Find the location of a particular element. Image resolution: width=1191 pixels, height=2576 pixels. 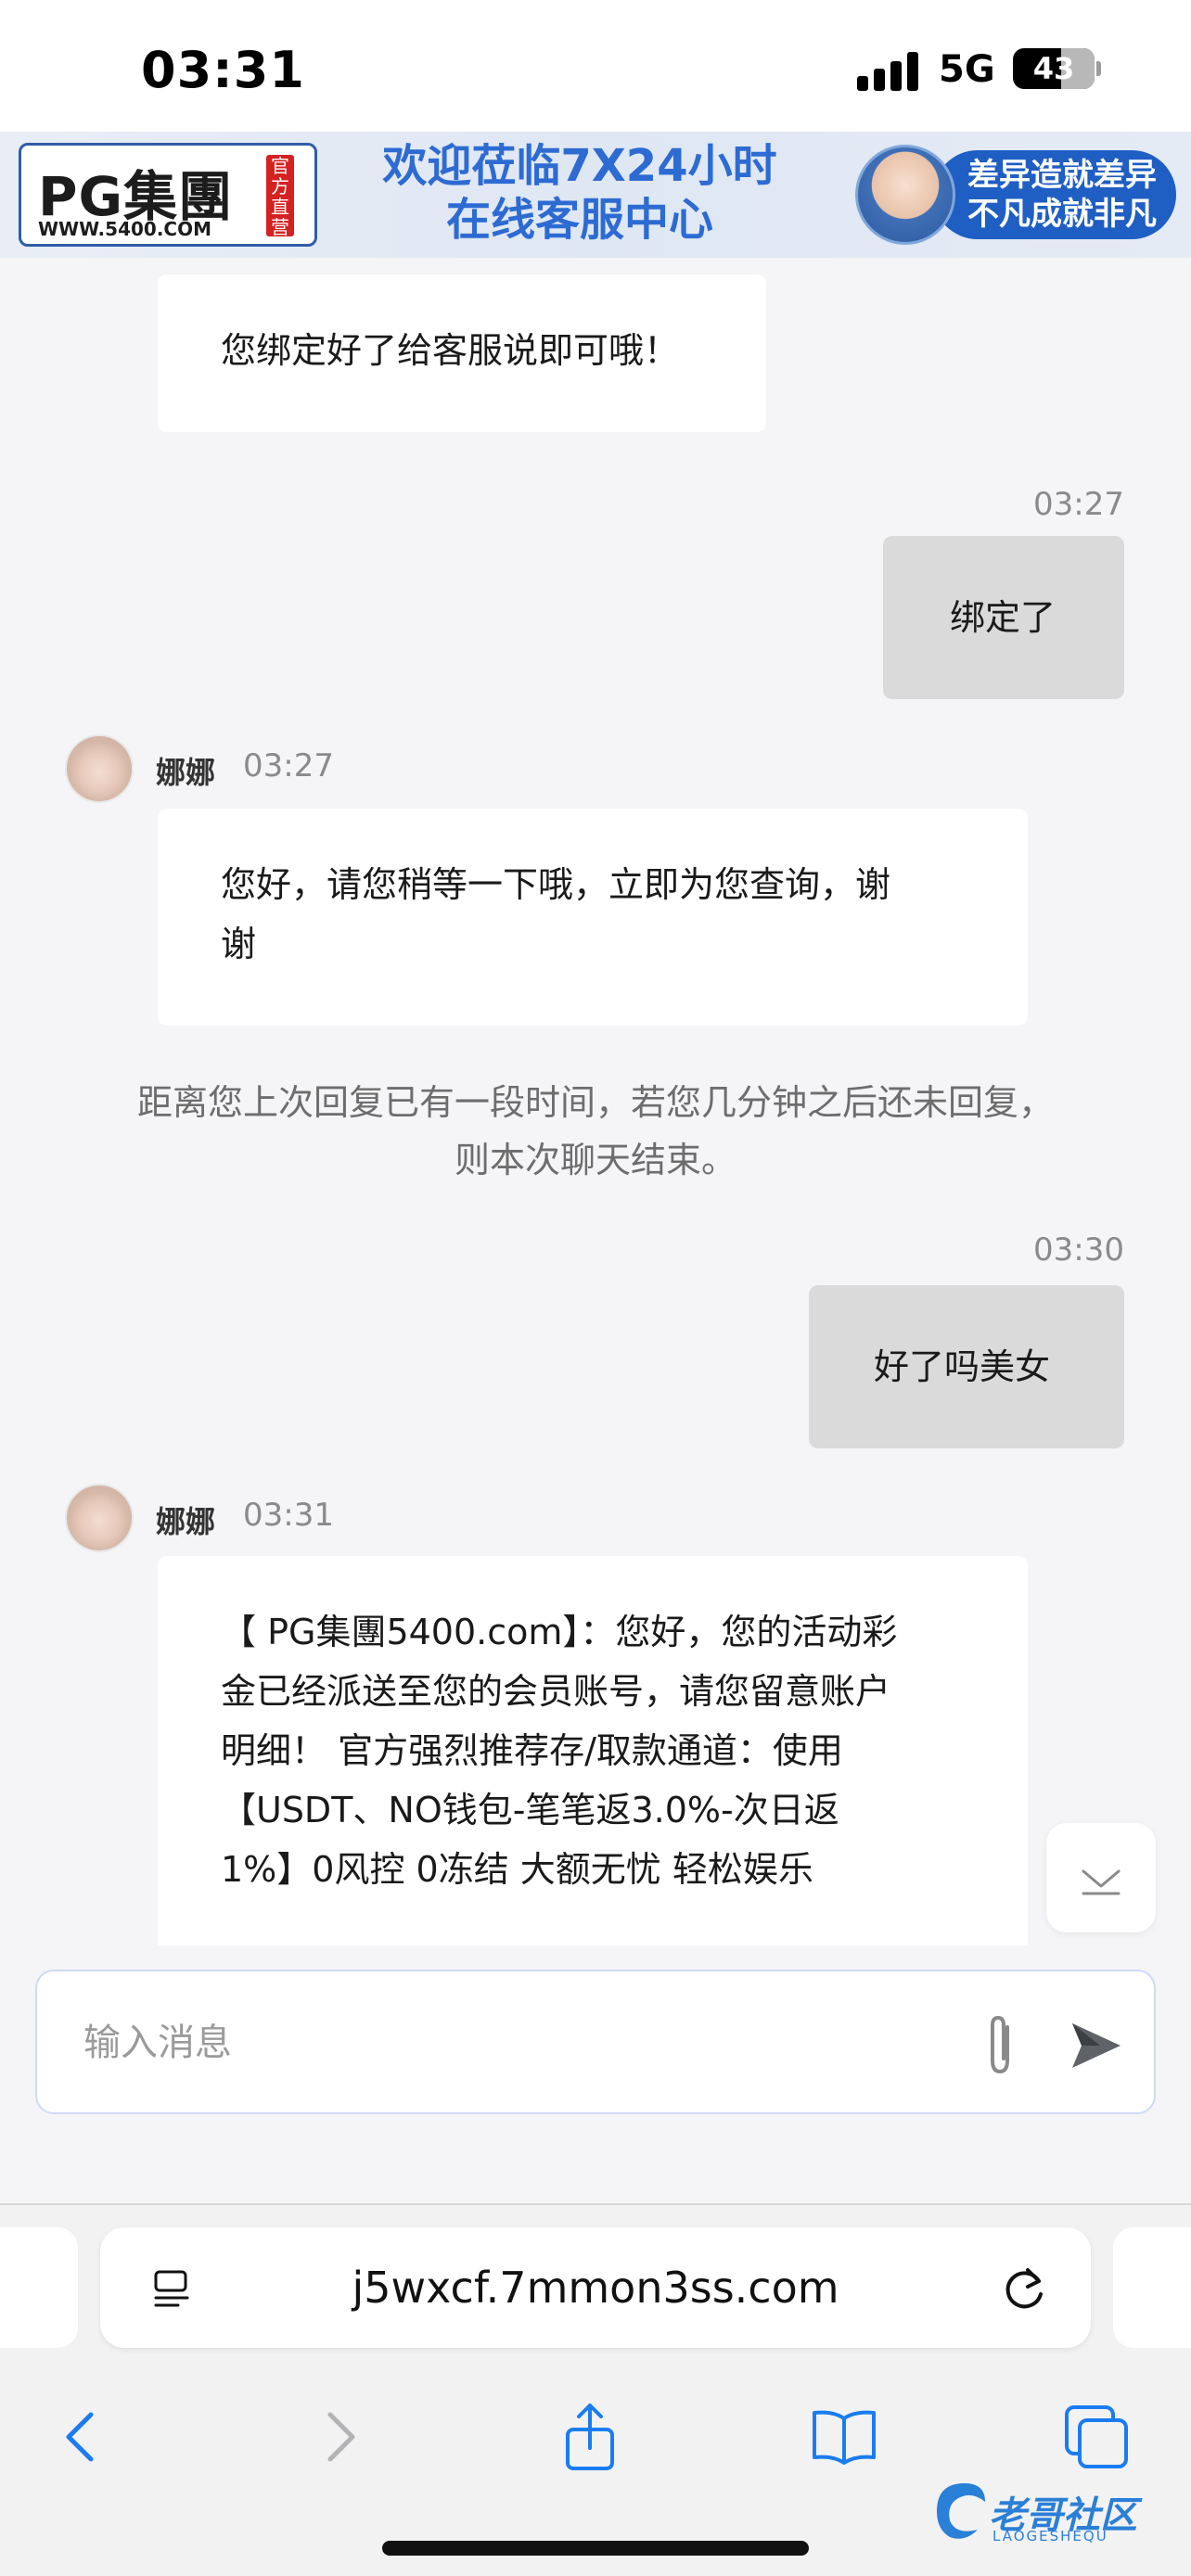

send-button is located at coordinates (1096, 2046).